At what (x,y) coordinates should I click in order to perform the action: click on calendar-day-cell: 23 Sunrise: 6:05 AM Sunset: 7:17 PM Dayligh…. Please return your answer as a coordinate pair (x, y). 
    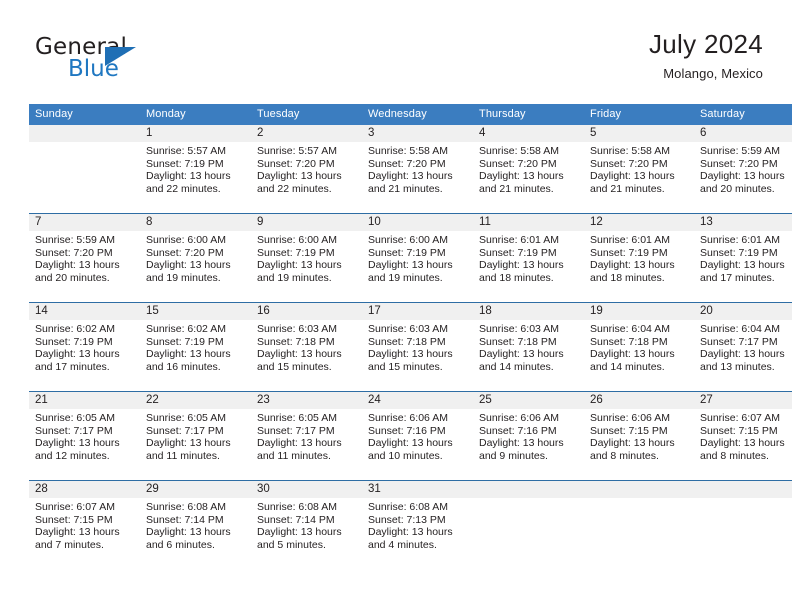
    Looking at the image, I should click on (306, 436).